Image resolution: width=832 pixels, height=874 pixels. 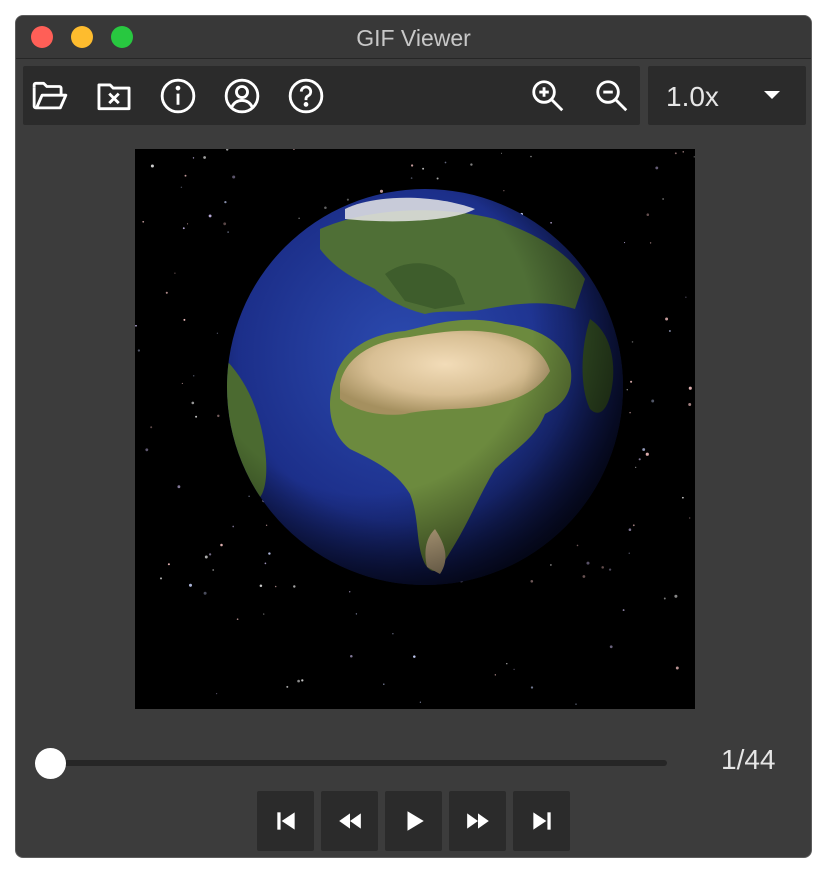 I want to click on skip-to-start-icon, so click(x=285, y=821).